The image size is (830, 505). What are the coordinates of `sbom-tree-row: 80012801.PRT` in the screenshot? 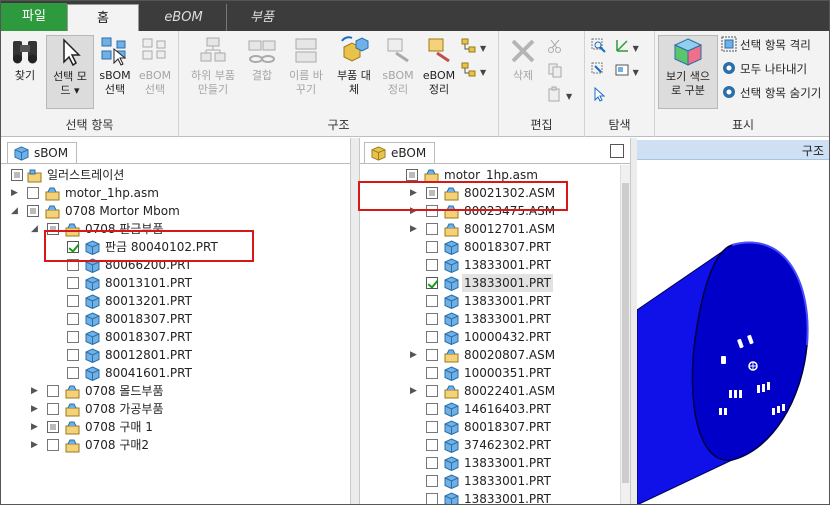 It's located at (171, 355).